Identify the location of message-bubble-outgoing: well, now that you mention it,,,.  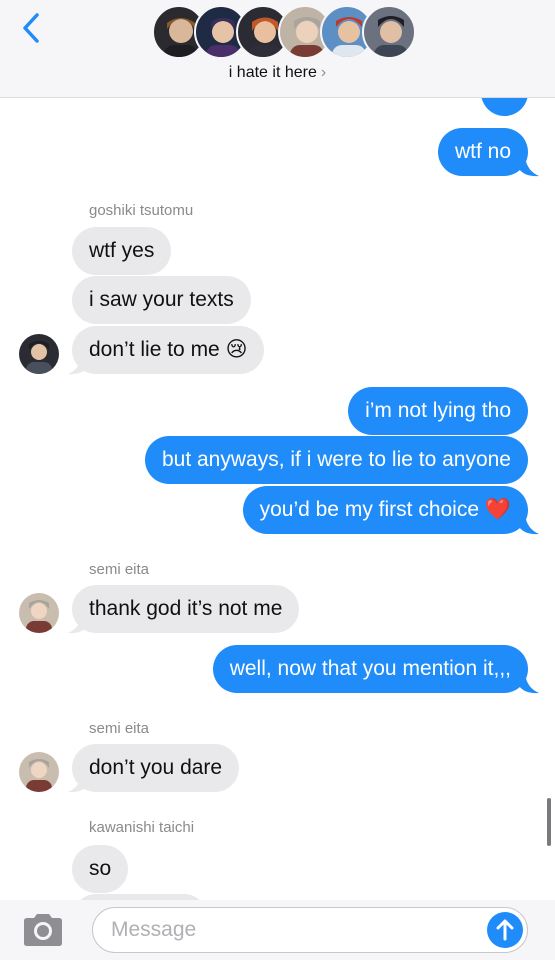
(370, 669).